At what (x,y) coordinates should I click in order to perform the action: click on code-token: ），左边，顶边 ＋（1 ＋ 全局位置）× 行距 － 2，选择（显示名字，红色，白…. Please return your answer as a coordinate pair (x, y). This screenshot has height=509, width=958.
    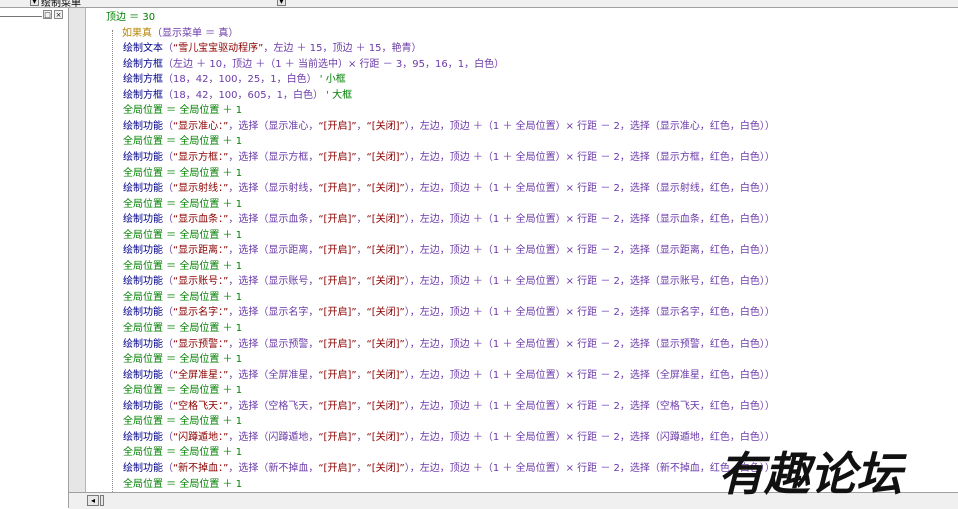
    Looking at the image, I should click on (589, 313).